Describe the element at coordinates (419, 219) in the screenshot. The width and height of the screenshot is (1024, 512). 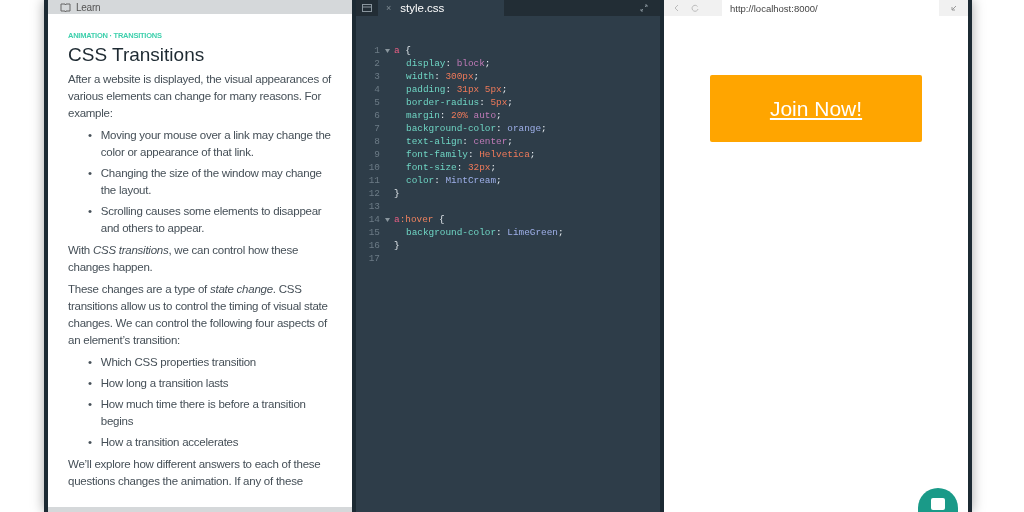
I see `code-line: a:hover {` at that location.